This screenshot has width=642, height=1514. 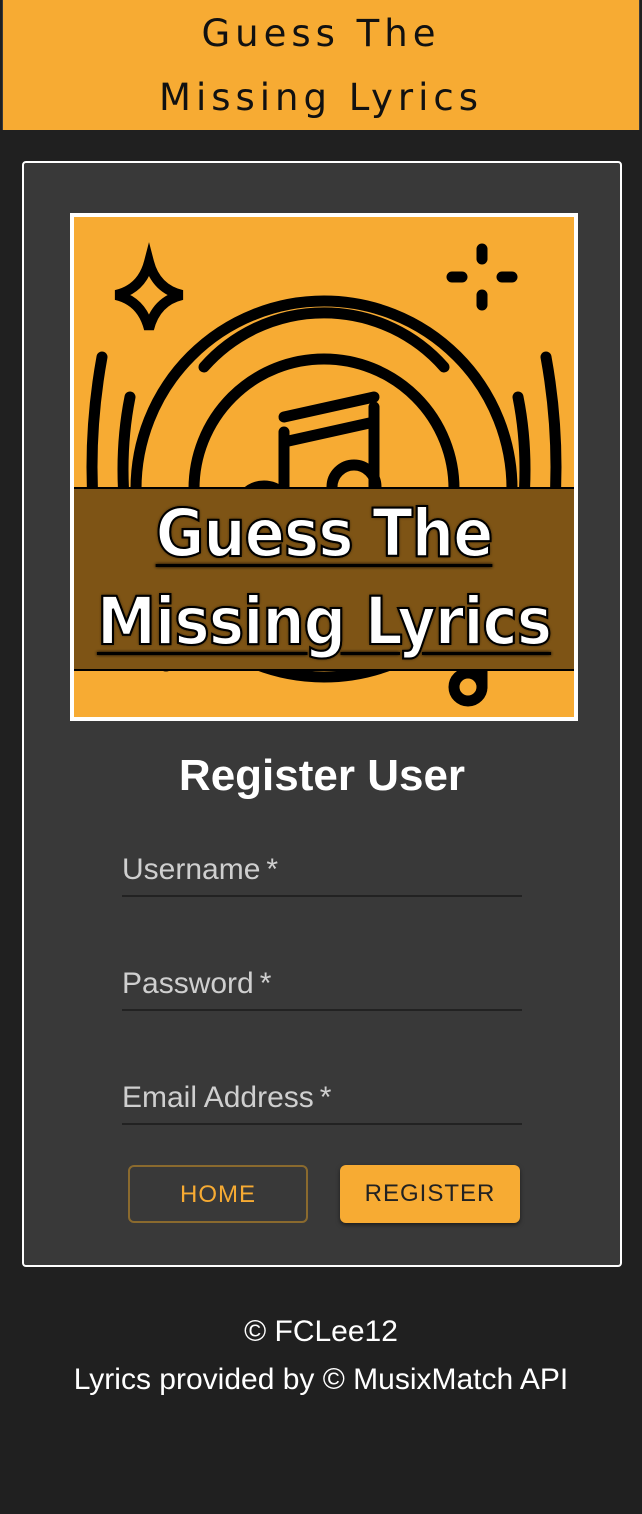 I want to click on header-title-line1: Guess The, so click(x=321, y=33).